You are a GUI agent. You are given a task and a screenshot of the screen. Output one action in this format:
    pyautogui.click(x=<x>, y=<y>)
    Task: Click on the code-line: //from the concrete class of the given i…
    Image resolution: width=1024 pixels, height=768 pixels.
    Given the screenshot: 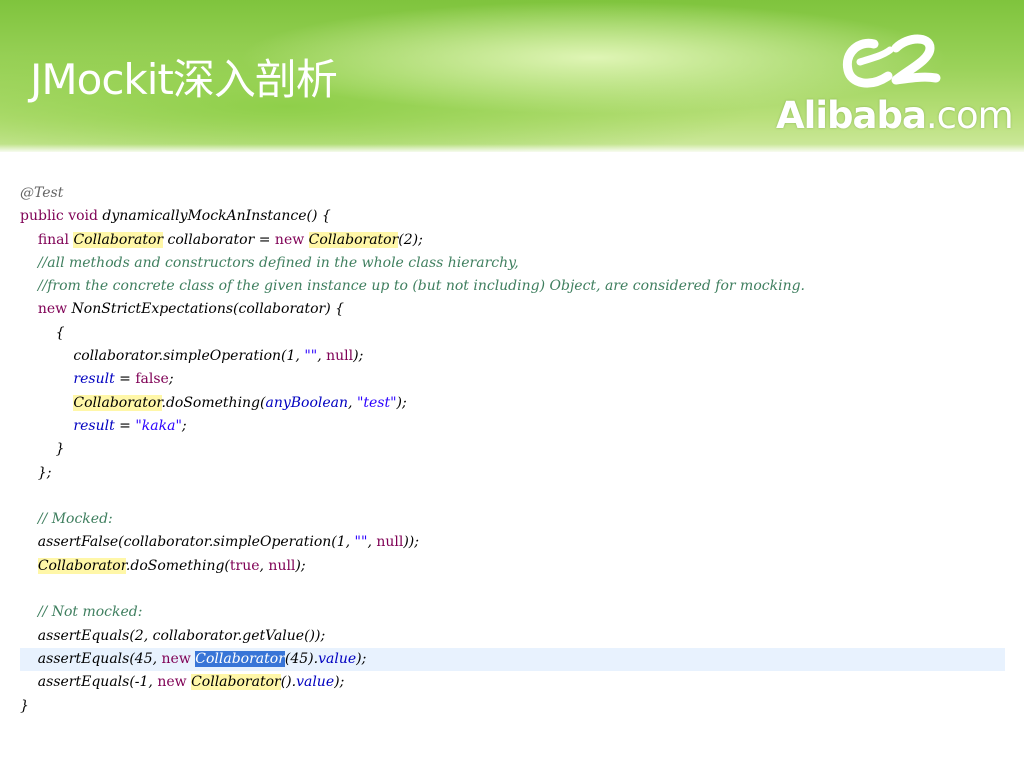 What is the action you would take?
    pyautogui.click(x=512, y=286)
    